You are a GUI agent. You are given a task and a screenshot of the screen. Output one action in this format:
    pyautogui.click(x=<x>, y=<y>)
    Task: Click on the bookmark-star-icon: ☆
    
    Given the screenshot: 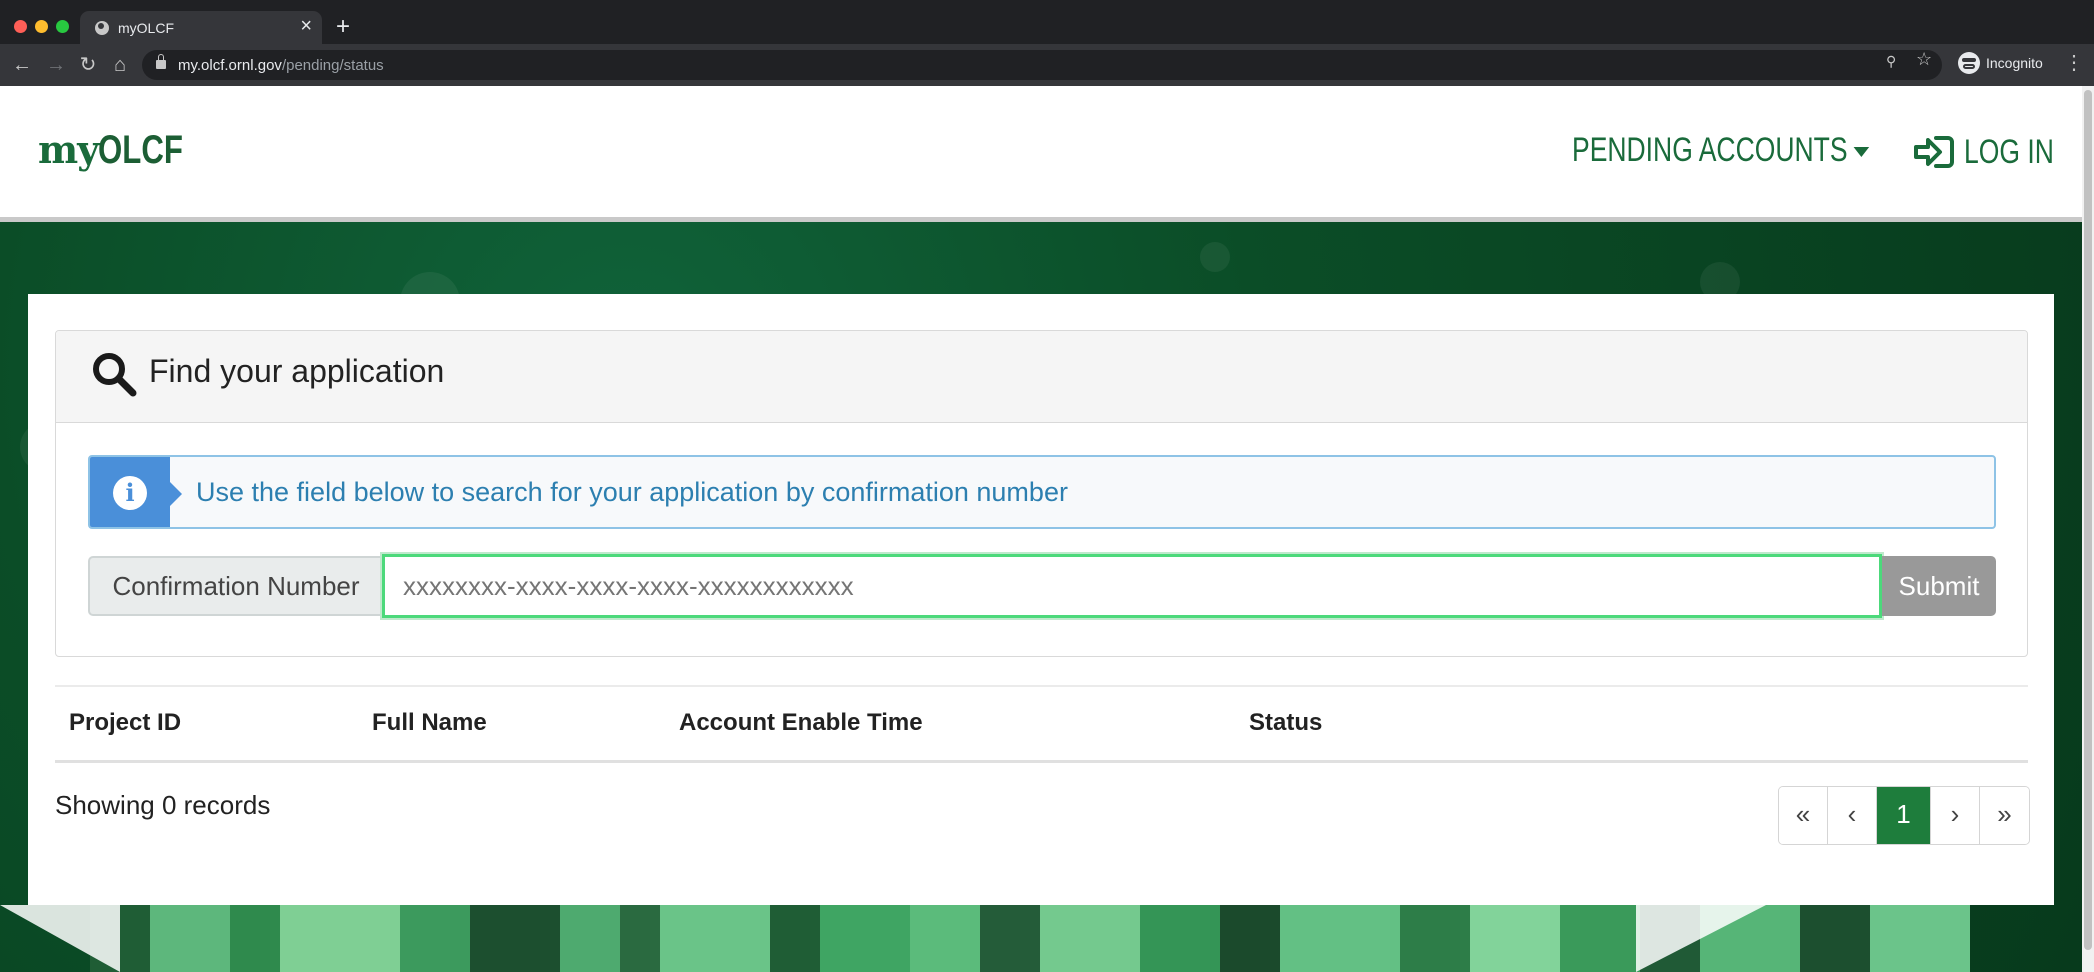 What is the action you would take?
    pyautogui.click(x=1924, y=59)
    